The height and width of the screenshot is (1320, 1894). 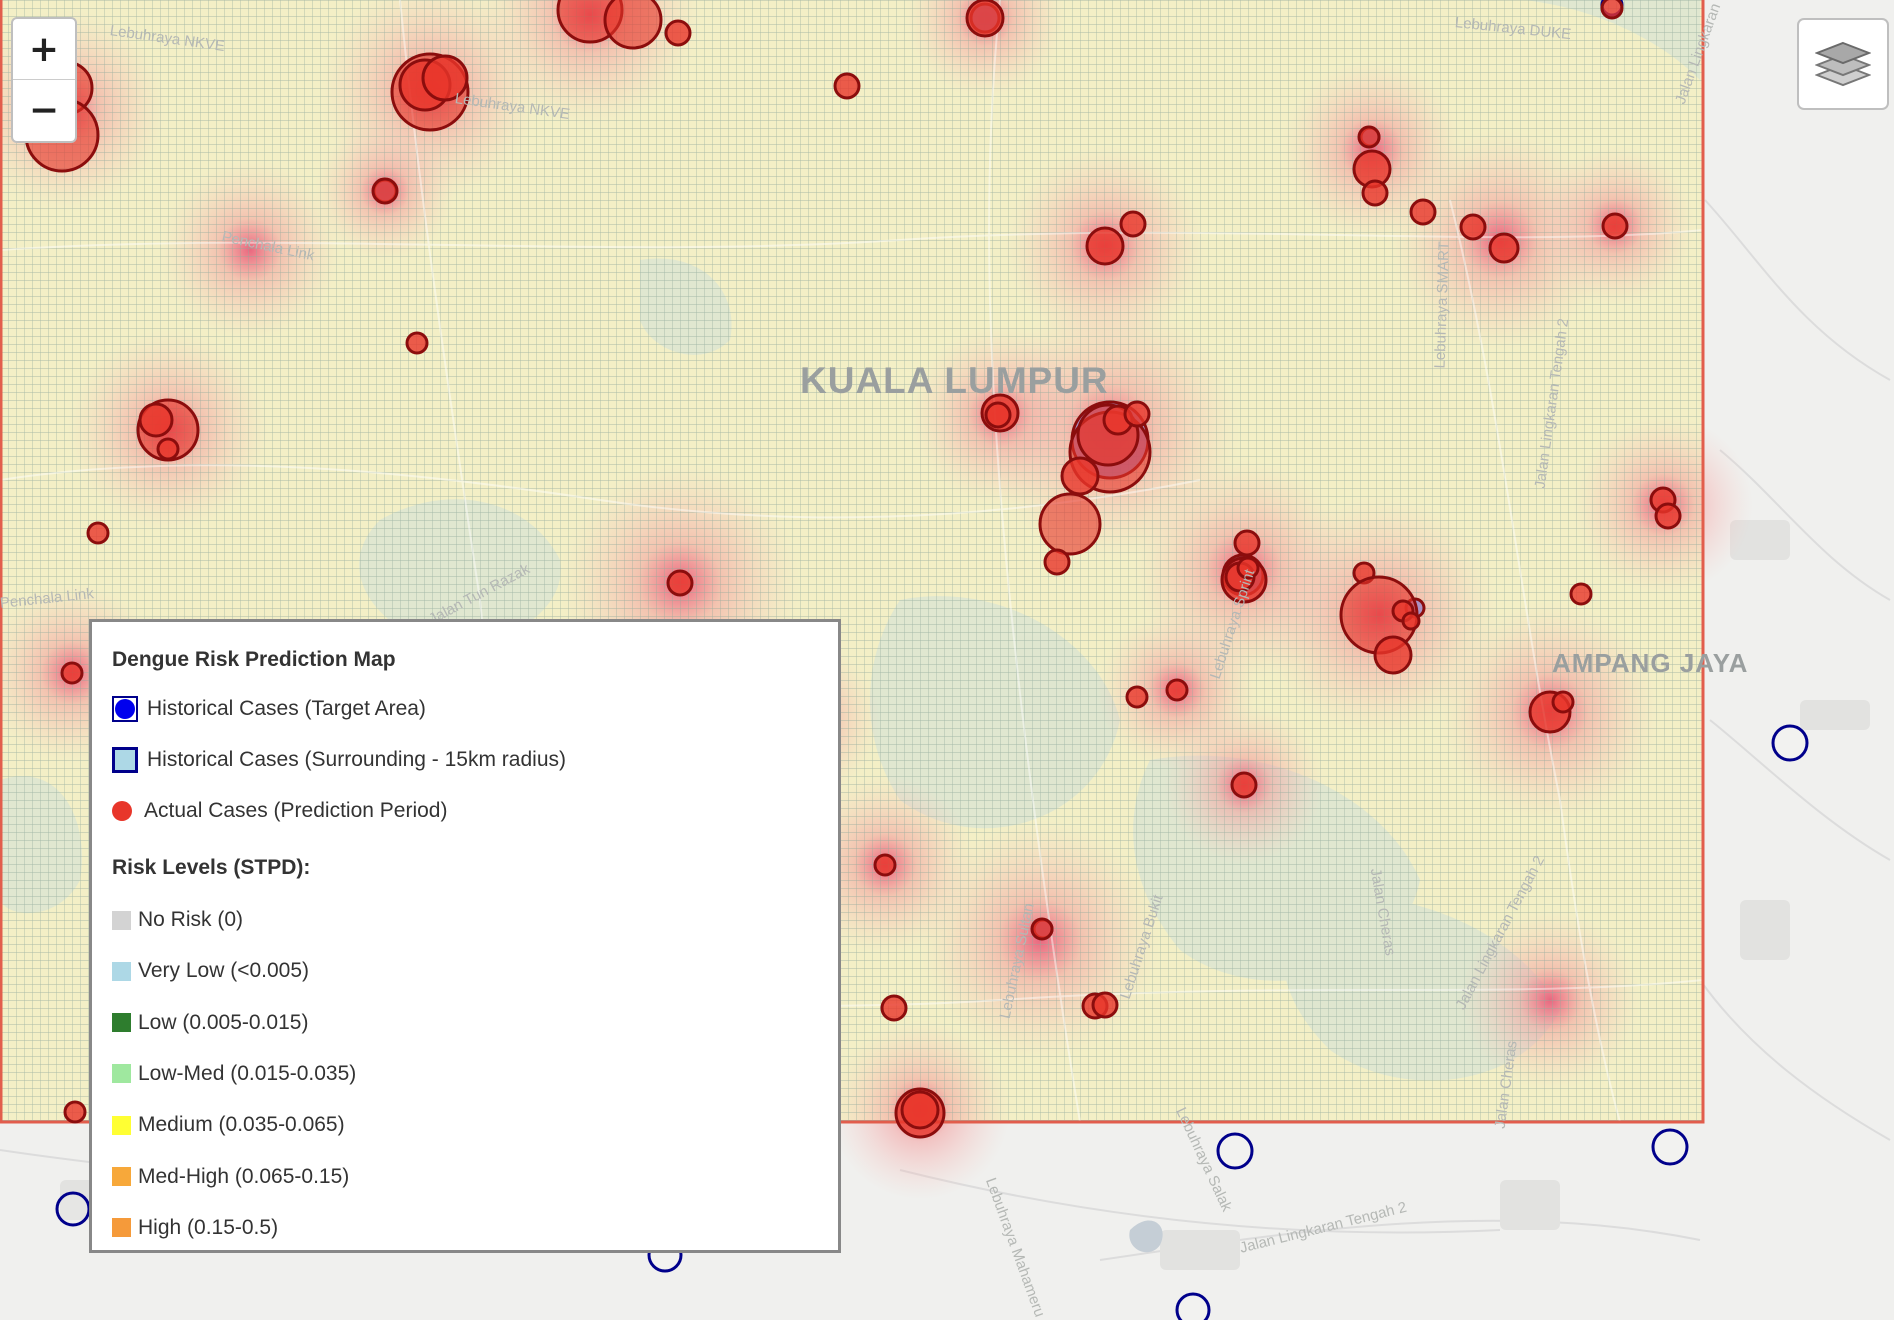 What do you see at coordinates (122, 811) in the screenshot?
I see `actual-cases-swatch` at bounding box center [122, 811].